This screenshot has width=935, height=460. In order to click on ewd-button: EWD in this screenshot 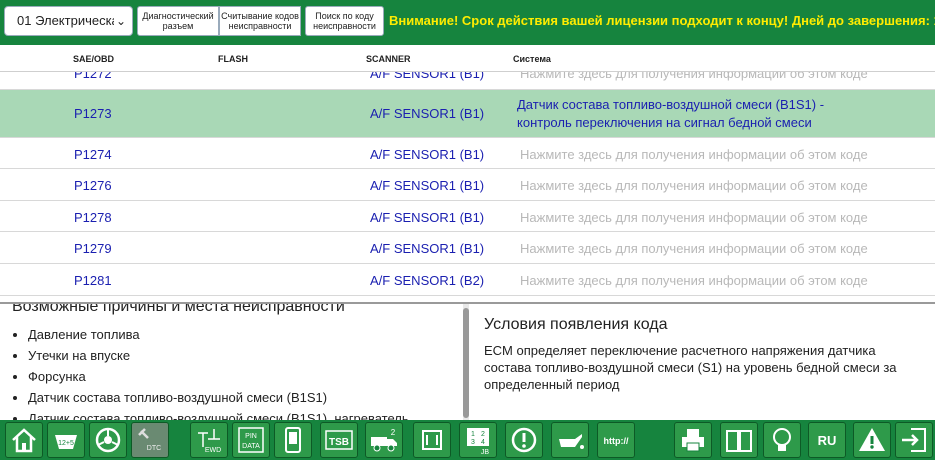, I will do `click(209, 440)`.